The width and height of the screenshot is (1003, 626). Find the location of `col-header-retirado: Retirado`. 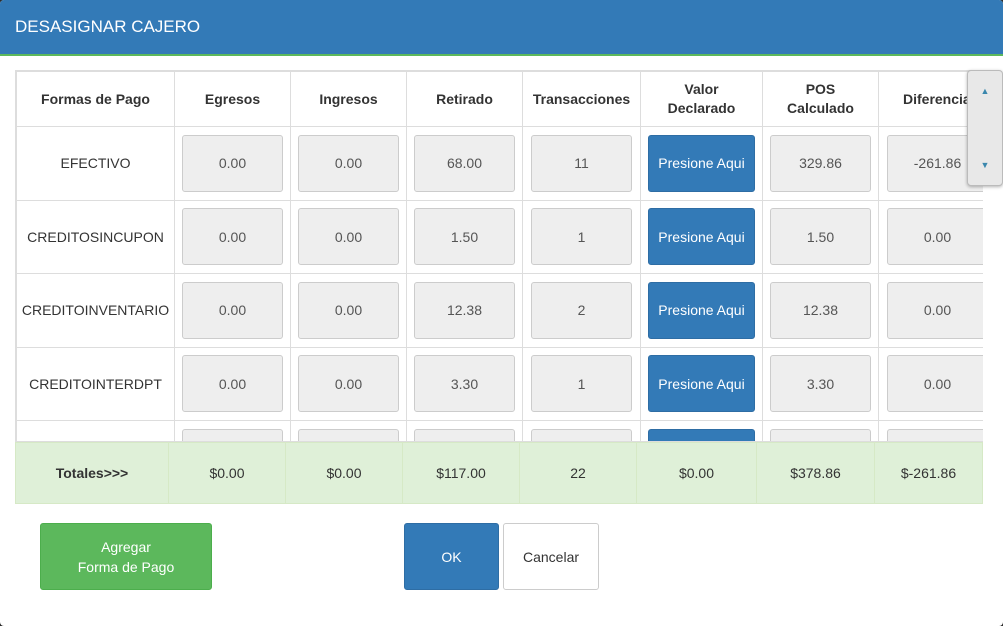

col-header-retirado: Retirado is located at coordinates (464, 99).